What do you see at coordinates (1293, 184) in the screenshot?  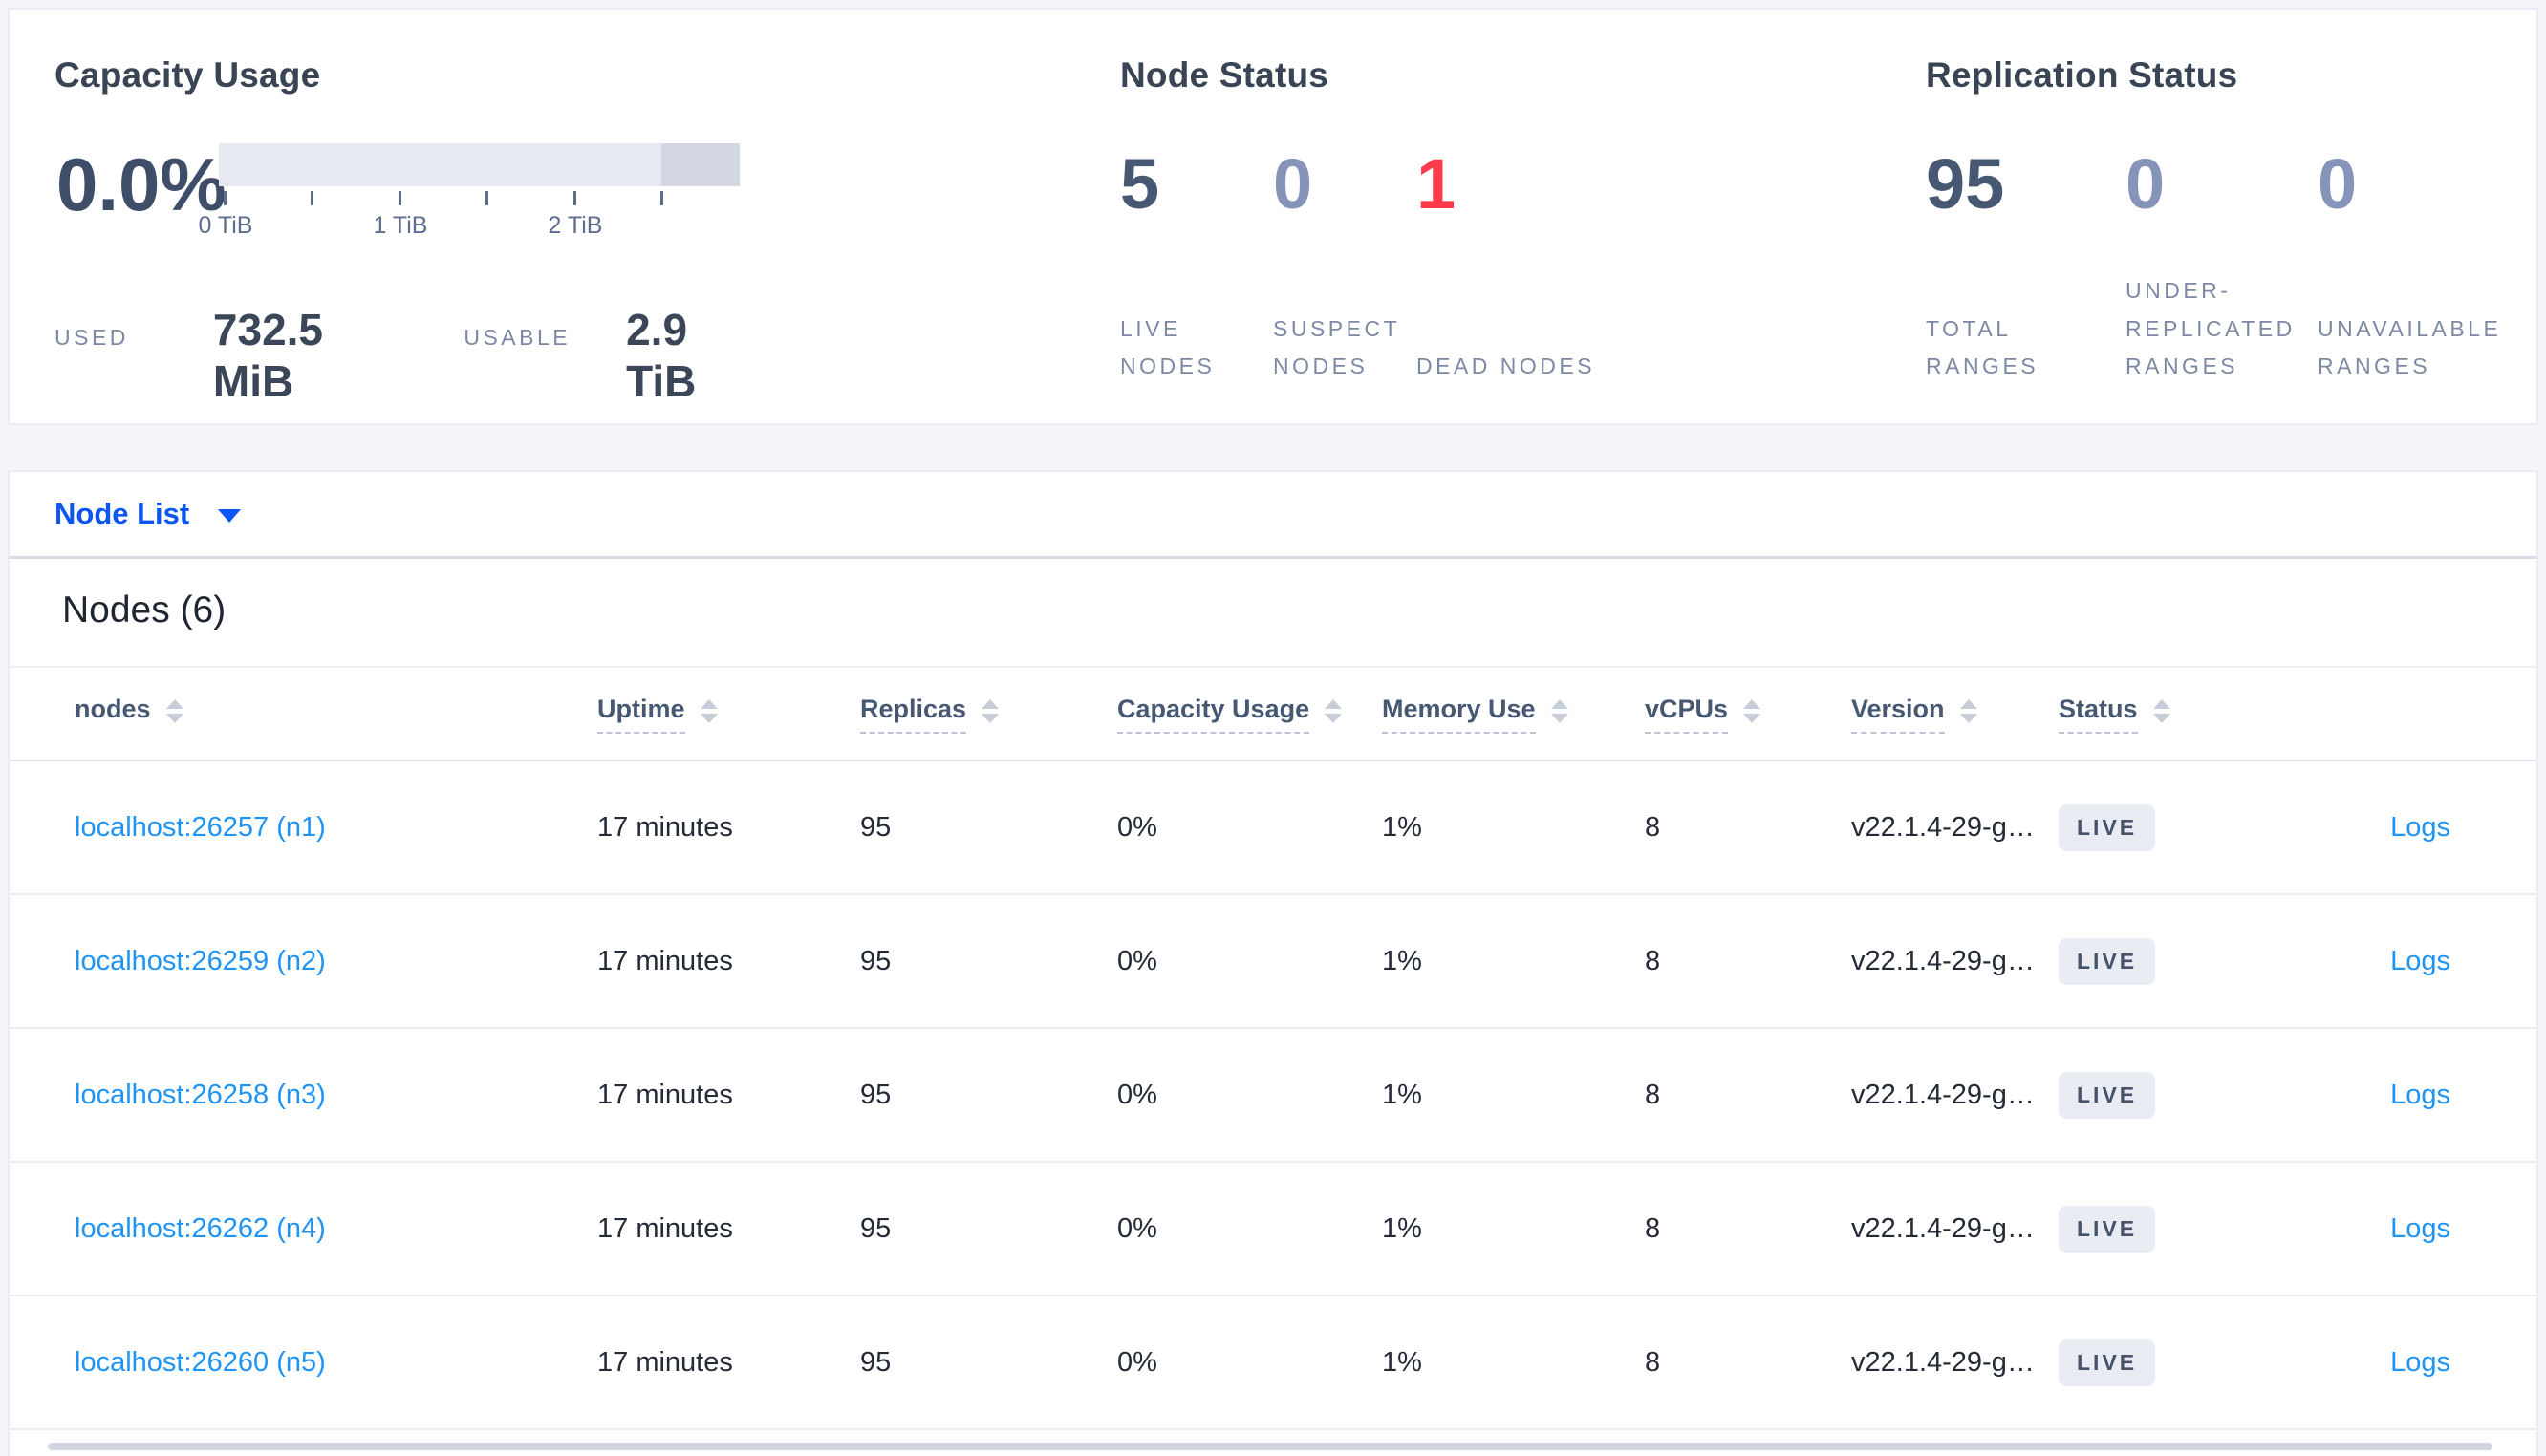 I see `suspect-nodes-value: 0` at bounding box center [1293, 184].